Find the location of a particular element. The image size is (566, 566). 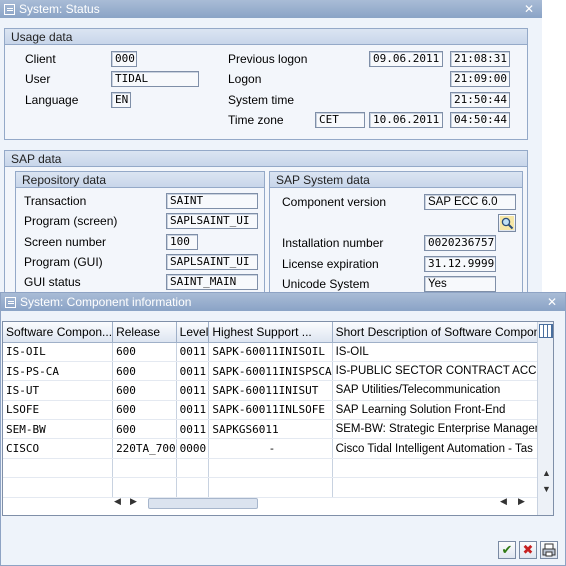

table-cell: SEM-BW is located at coordinates (58, 429).